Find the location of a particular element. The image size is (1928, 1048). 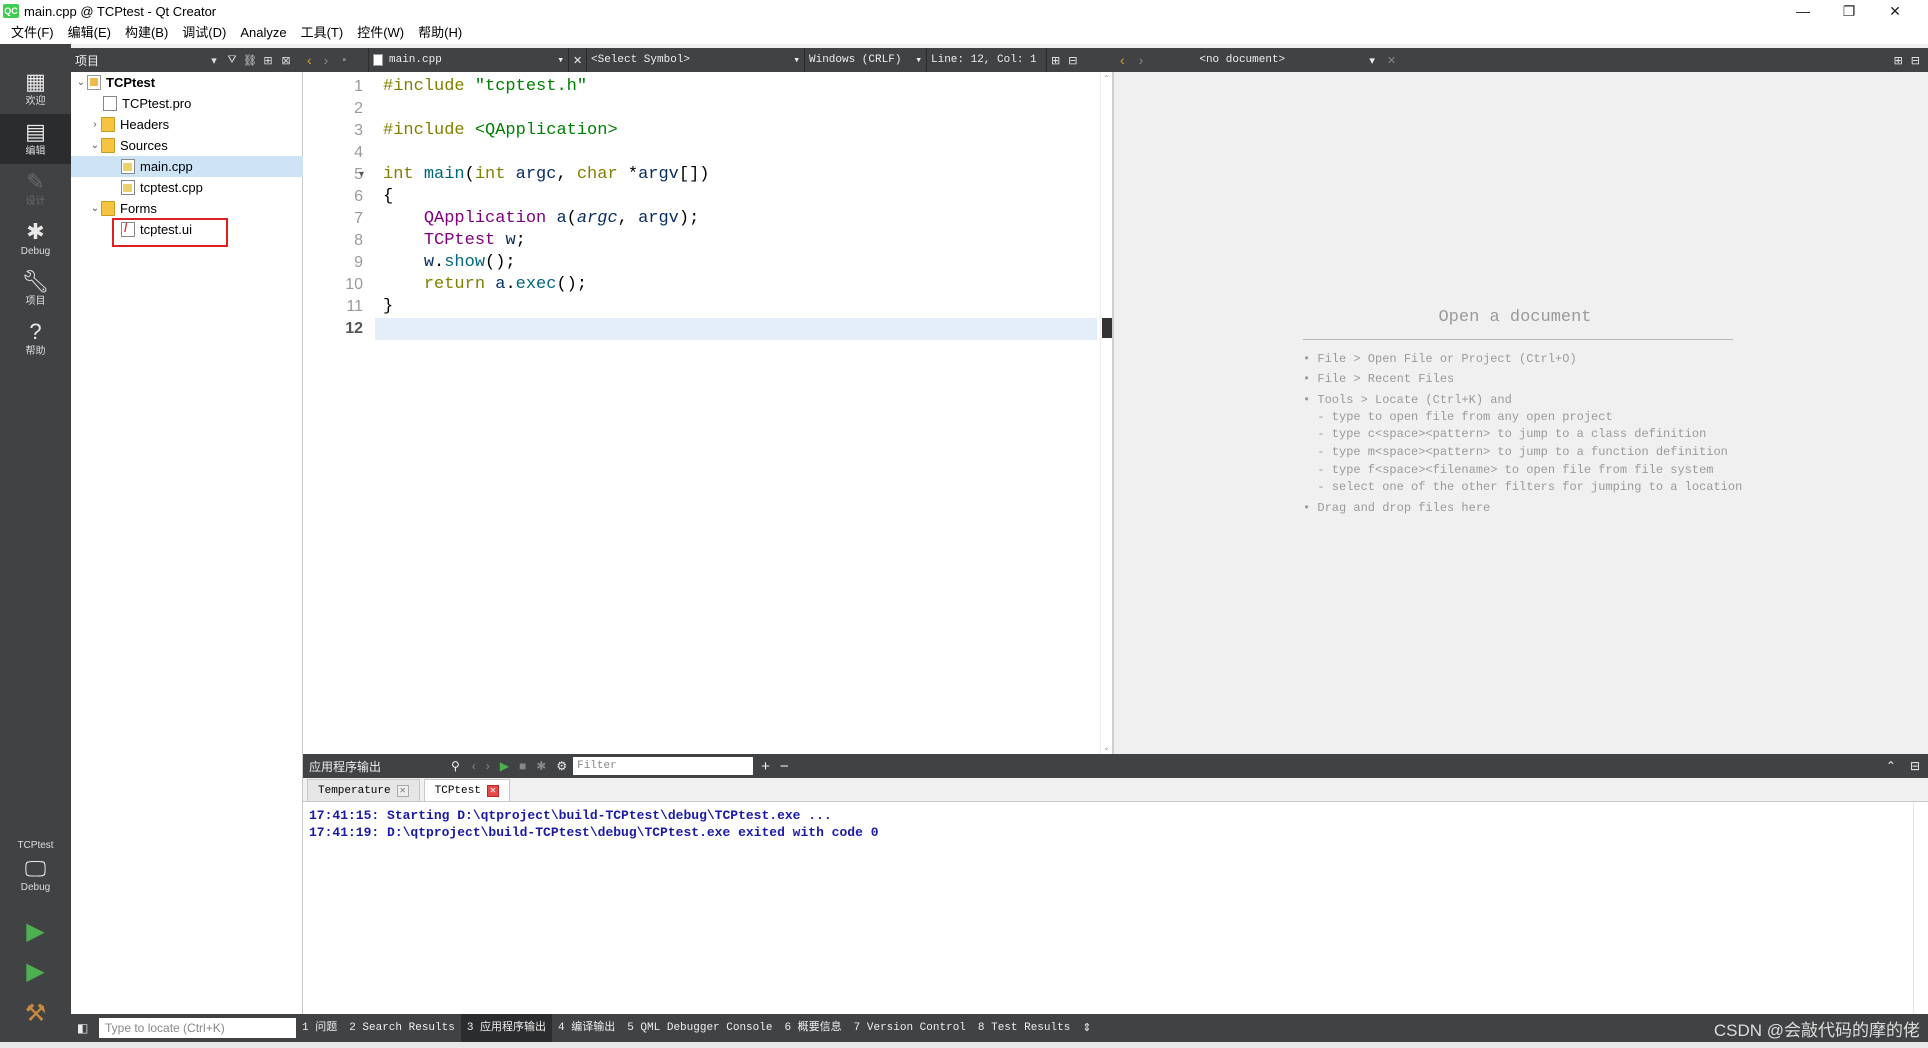

debug-run-button: ▶ is located at coordinates (35, 972).